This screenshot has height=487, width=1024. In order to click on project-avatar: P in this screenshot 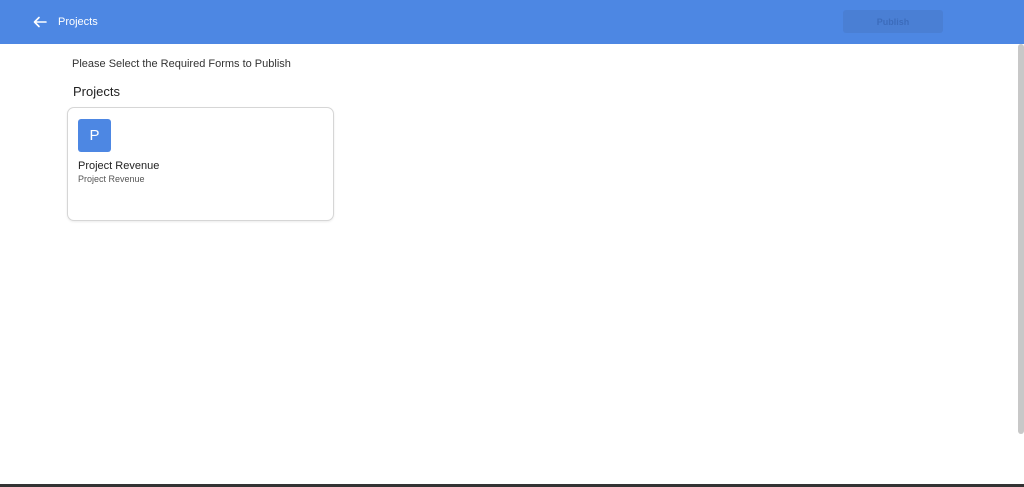, I will do `click(94, 135)`.